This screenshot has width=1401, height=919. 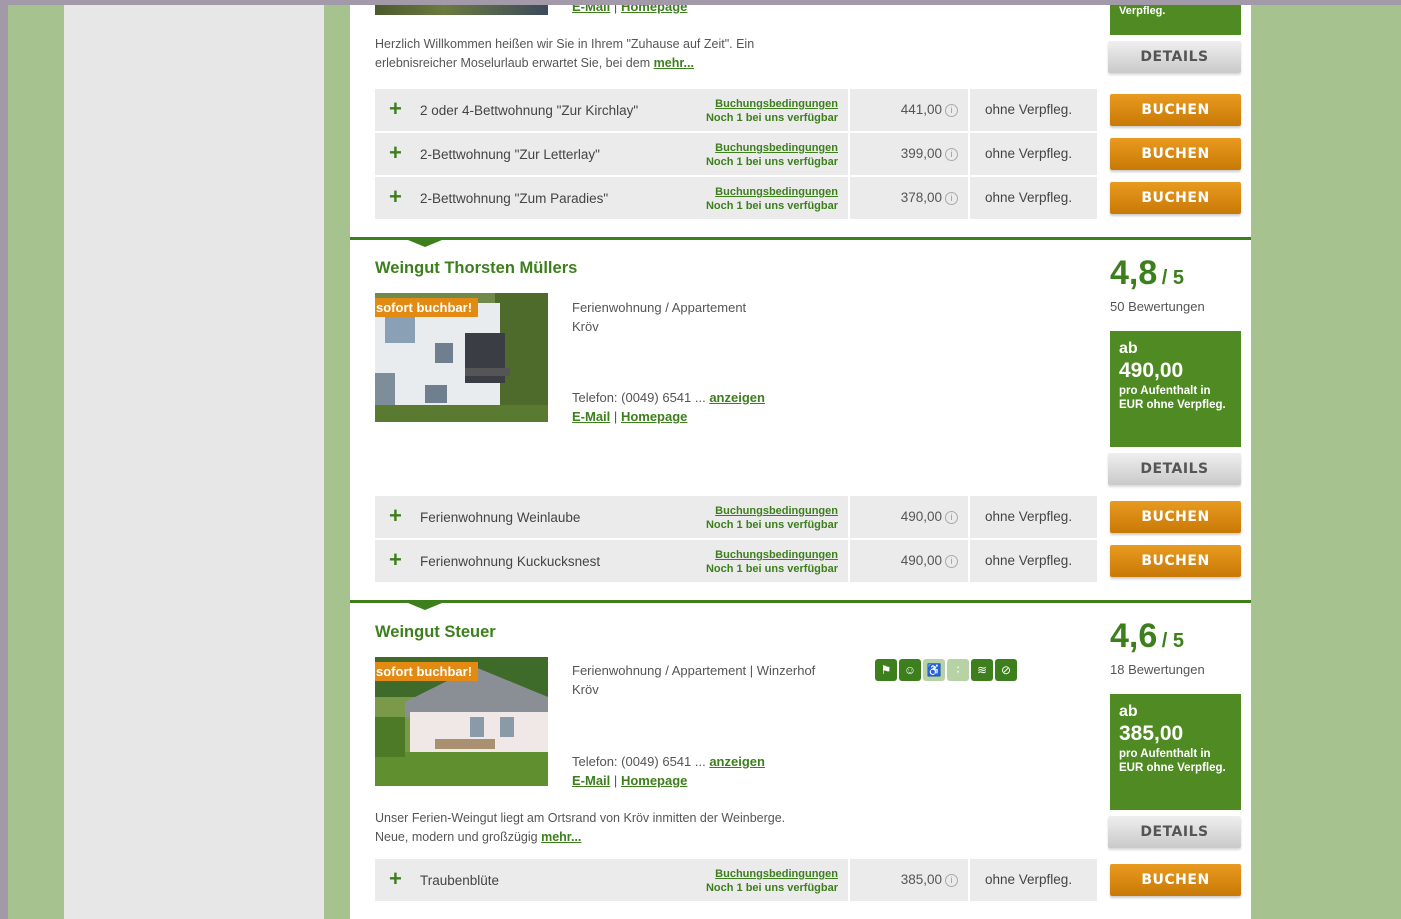 What do you see at coordinates (929, 517) in the screenshot?
I see `offer-price: 490,00 i` at bounding box center [929, 517].